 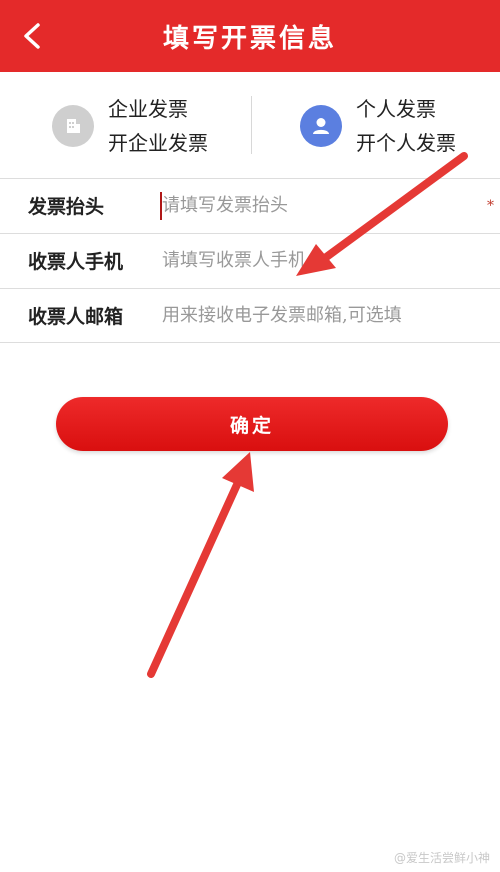 I want to click on phone-label: 收票人手机, so click(x=76, y=262).